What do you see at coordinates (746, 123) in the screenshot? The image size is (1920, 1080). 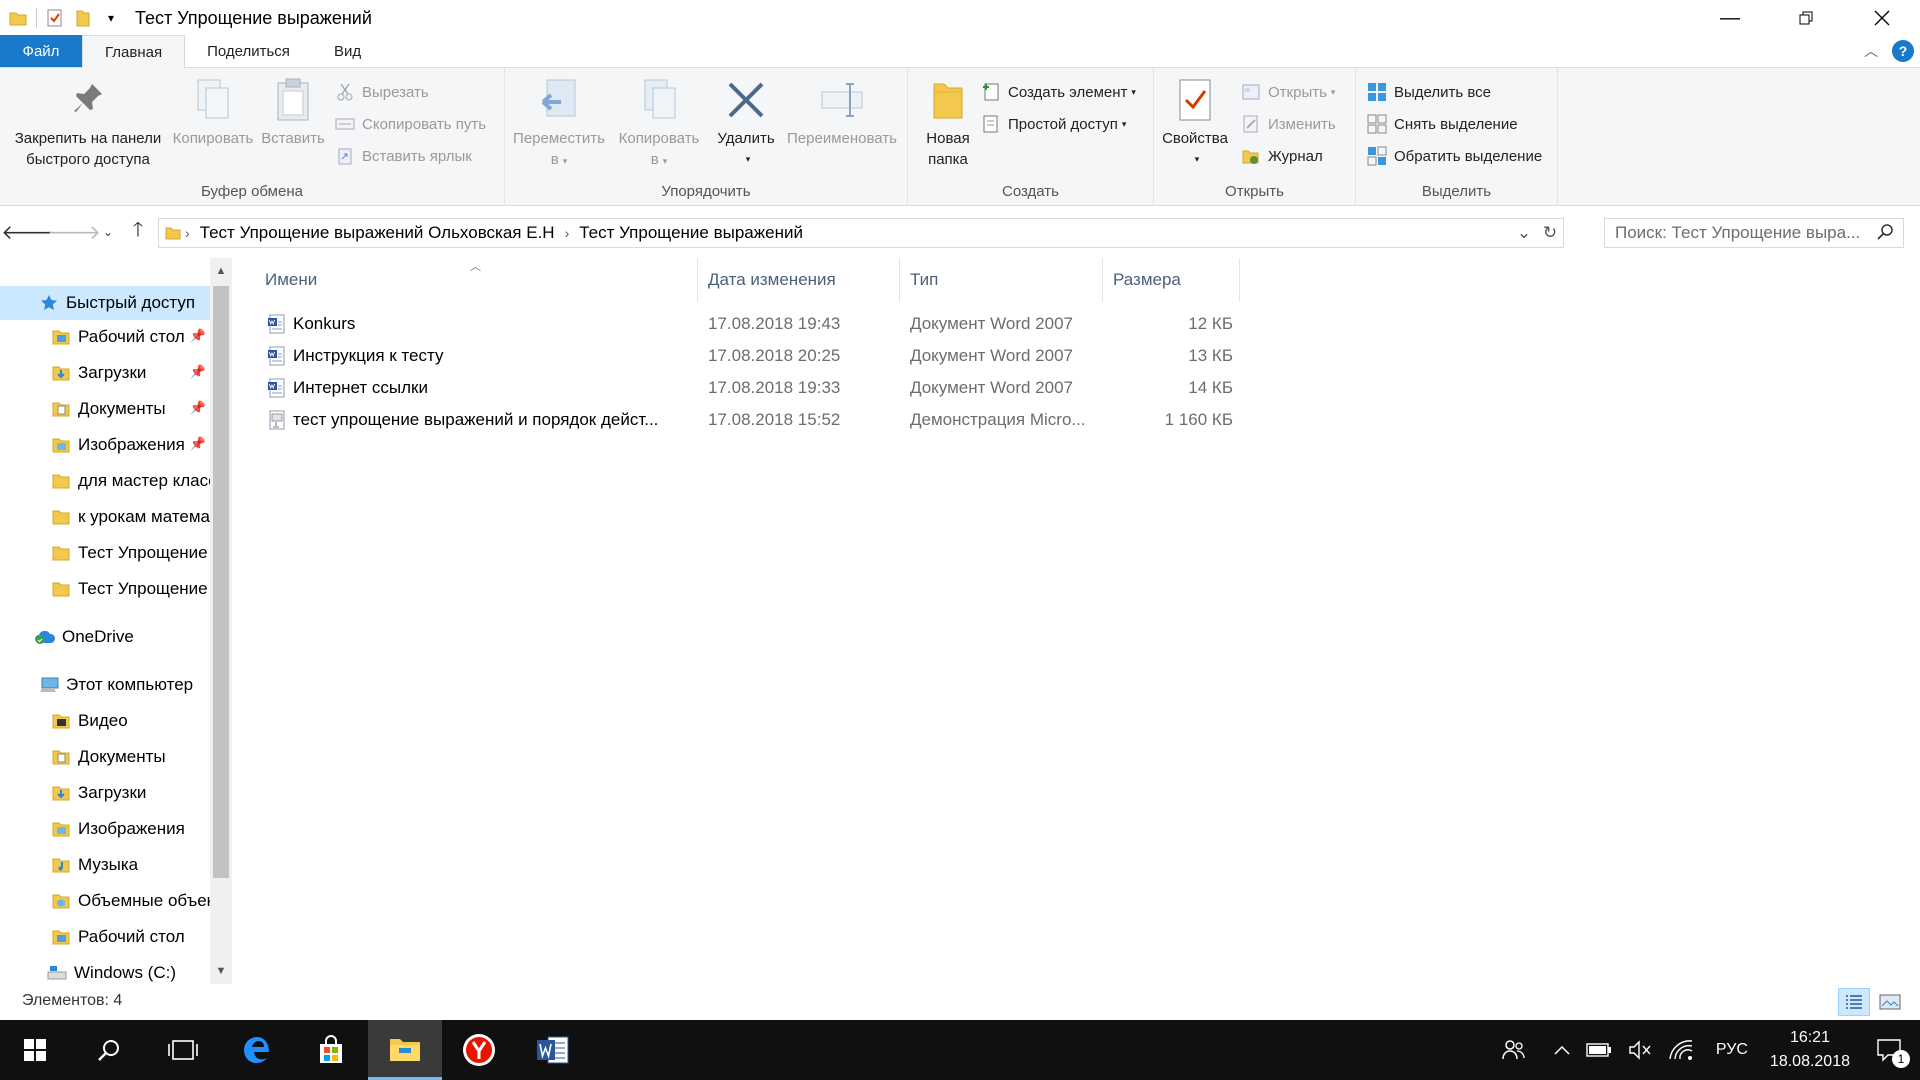 I see `delete-button: Удалить ▾` at bounding box center [746, 123].